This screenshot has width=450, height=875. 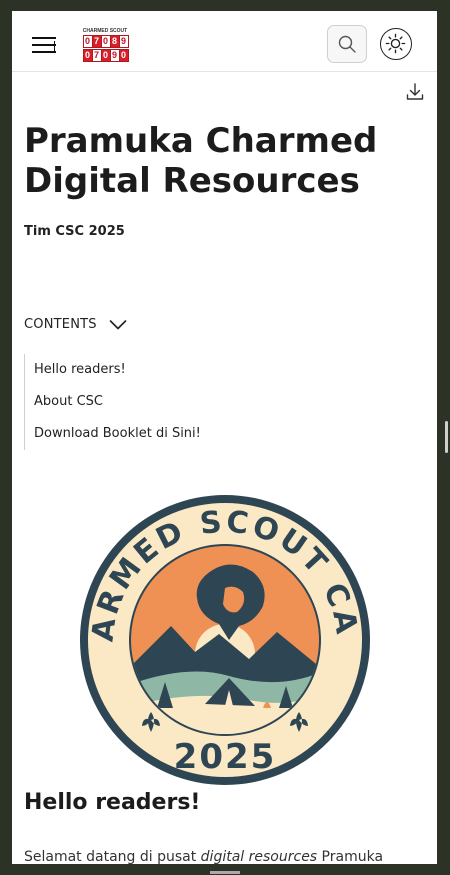 What do you see at coordinates (68, 401) in the screenshot?
I see `toc-item-about-csc: About CSC` at bounding box center [68, 401].